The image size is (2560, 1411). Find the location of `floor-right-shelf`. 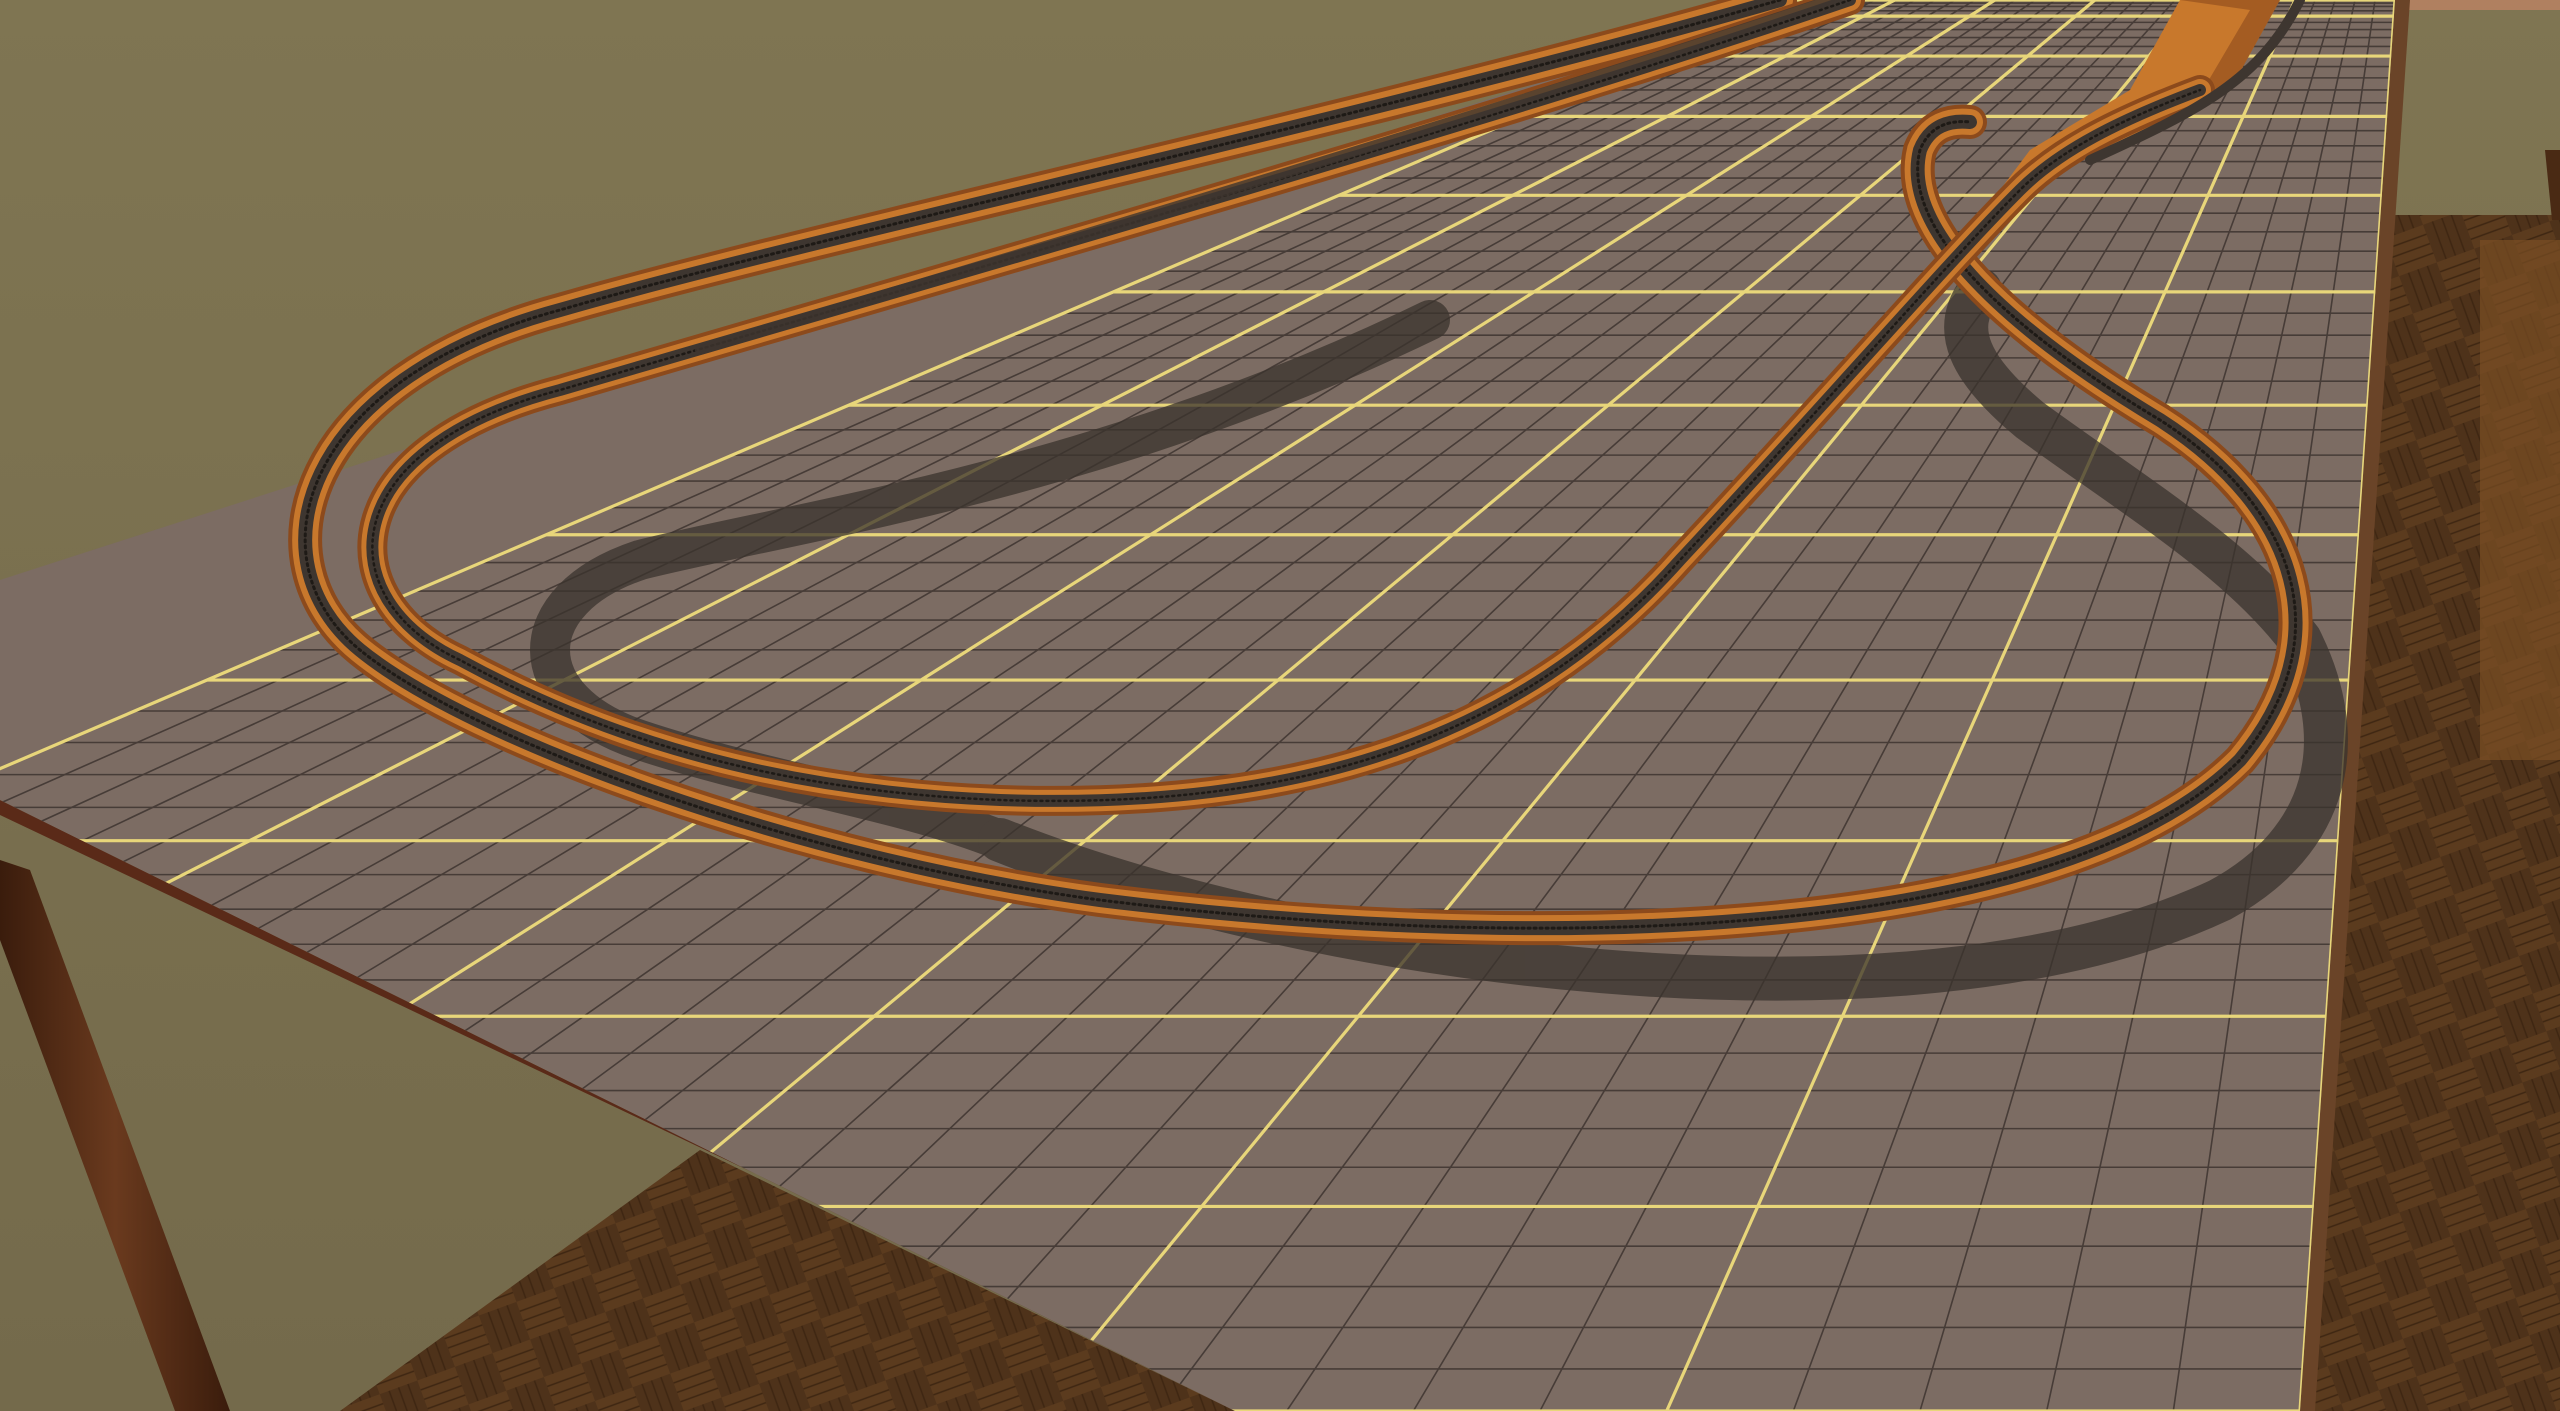

floor-right-shelf is located at coordinates (2520, 500).